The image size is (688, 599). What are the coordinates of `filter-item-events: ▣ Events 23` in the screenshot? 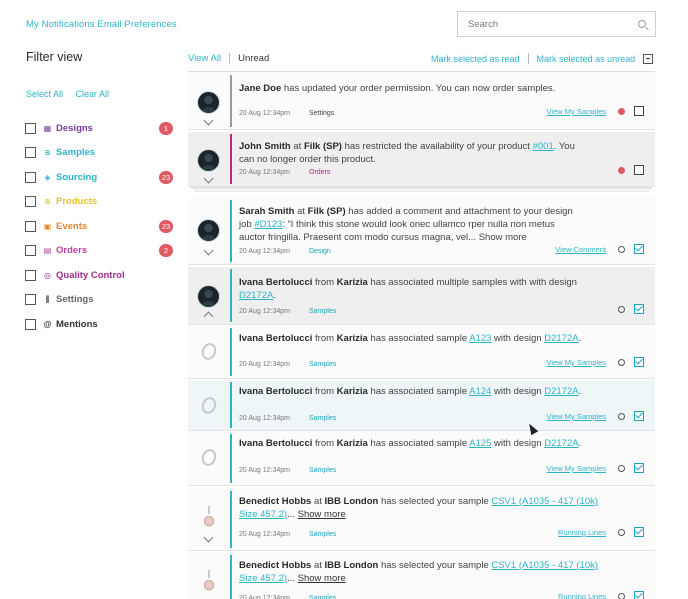 It's located at (100, 226).